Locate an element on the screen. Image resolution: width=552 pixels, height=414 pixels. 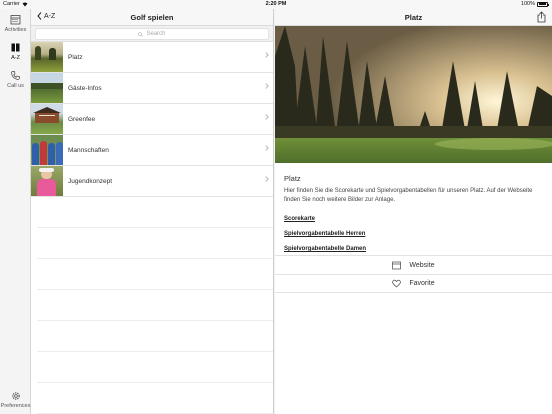
list-item-greenfee: Greenfee is located at coordinates (152, 119).